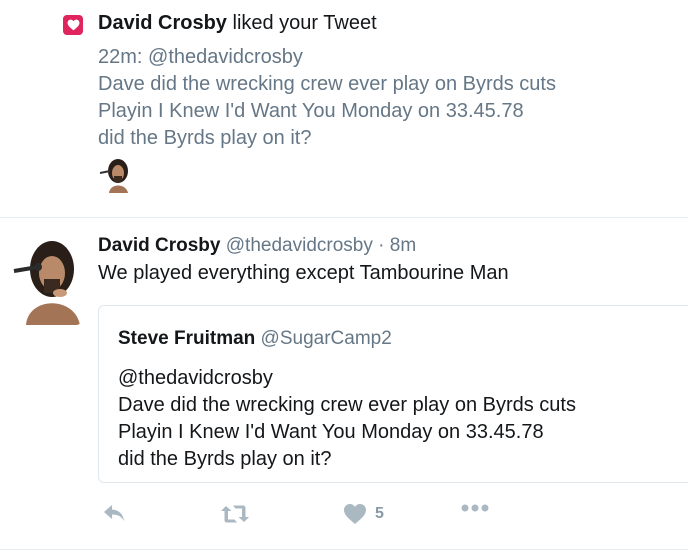 This screenshot has height=550, width=688. I want to click on notification-header: David Crosby liked your Tweet, so click(237, 23).